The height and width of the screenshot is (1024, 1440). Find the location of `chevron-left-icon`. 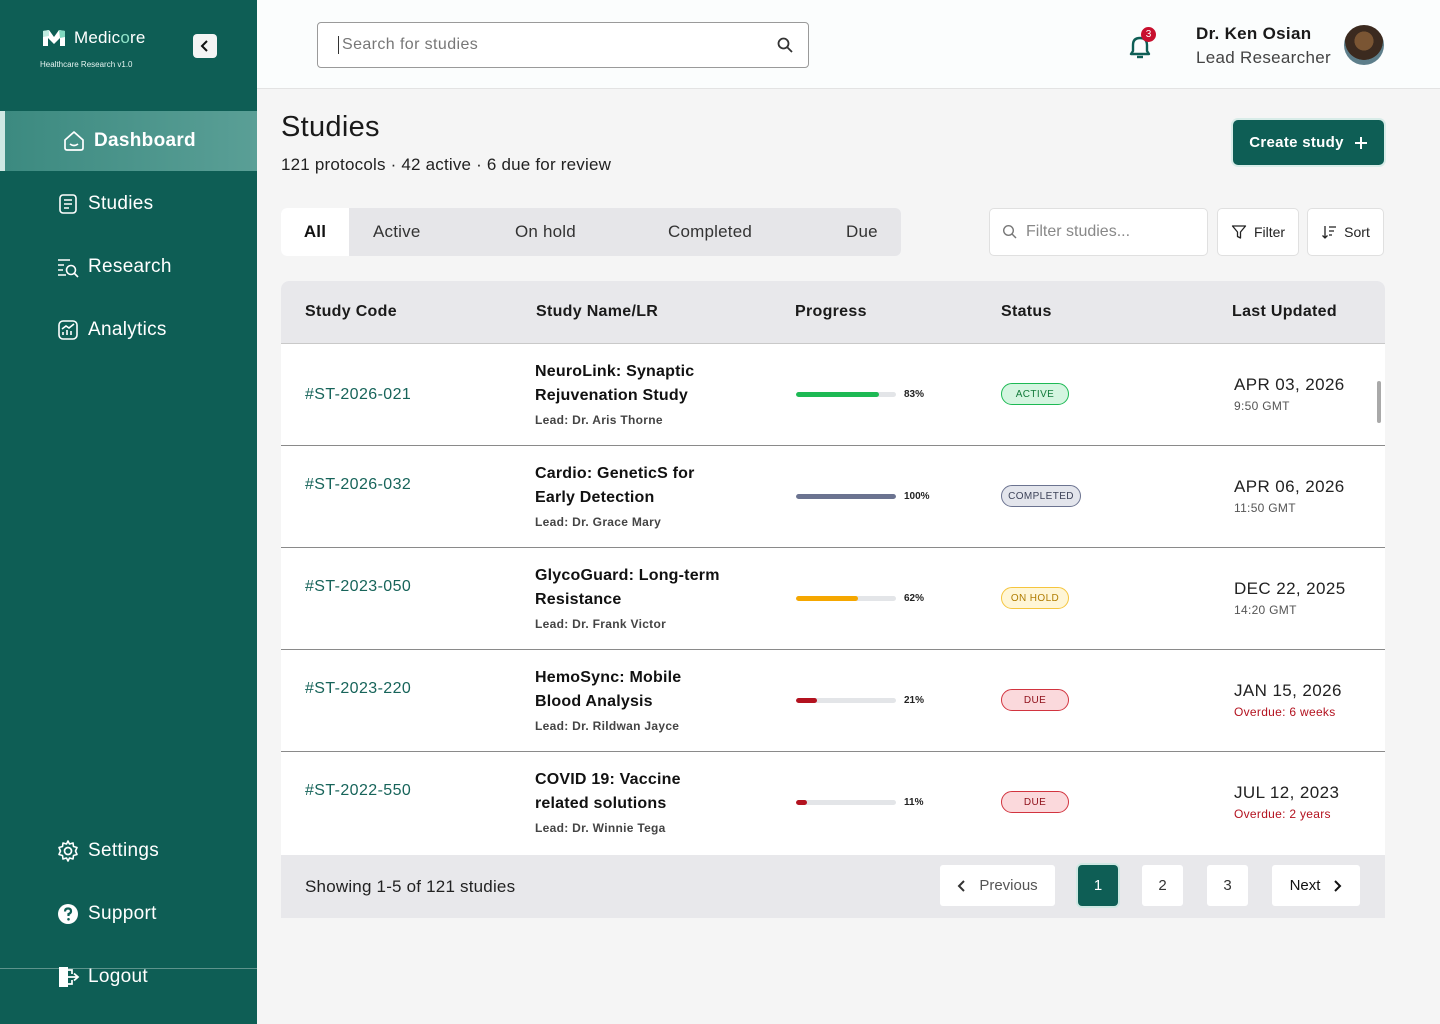

chevron-left-icon is located at coordinates (961, 885).